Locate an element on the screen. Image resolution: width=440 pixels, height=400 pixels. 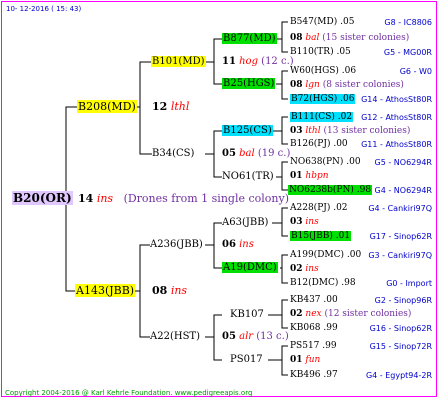
leaf-4-mother-code: G17 - Sinop62R is located at coordinates (400, 236).